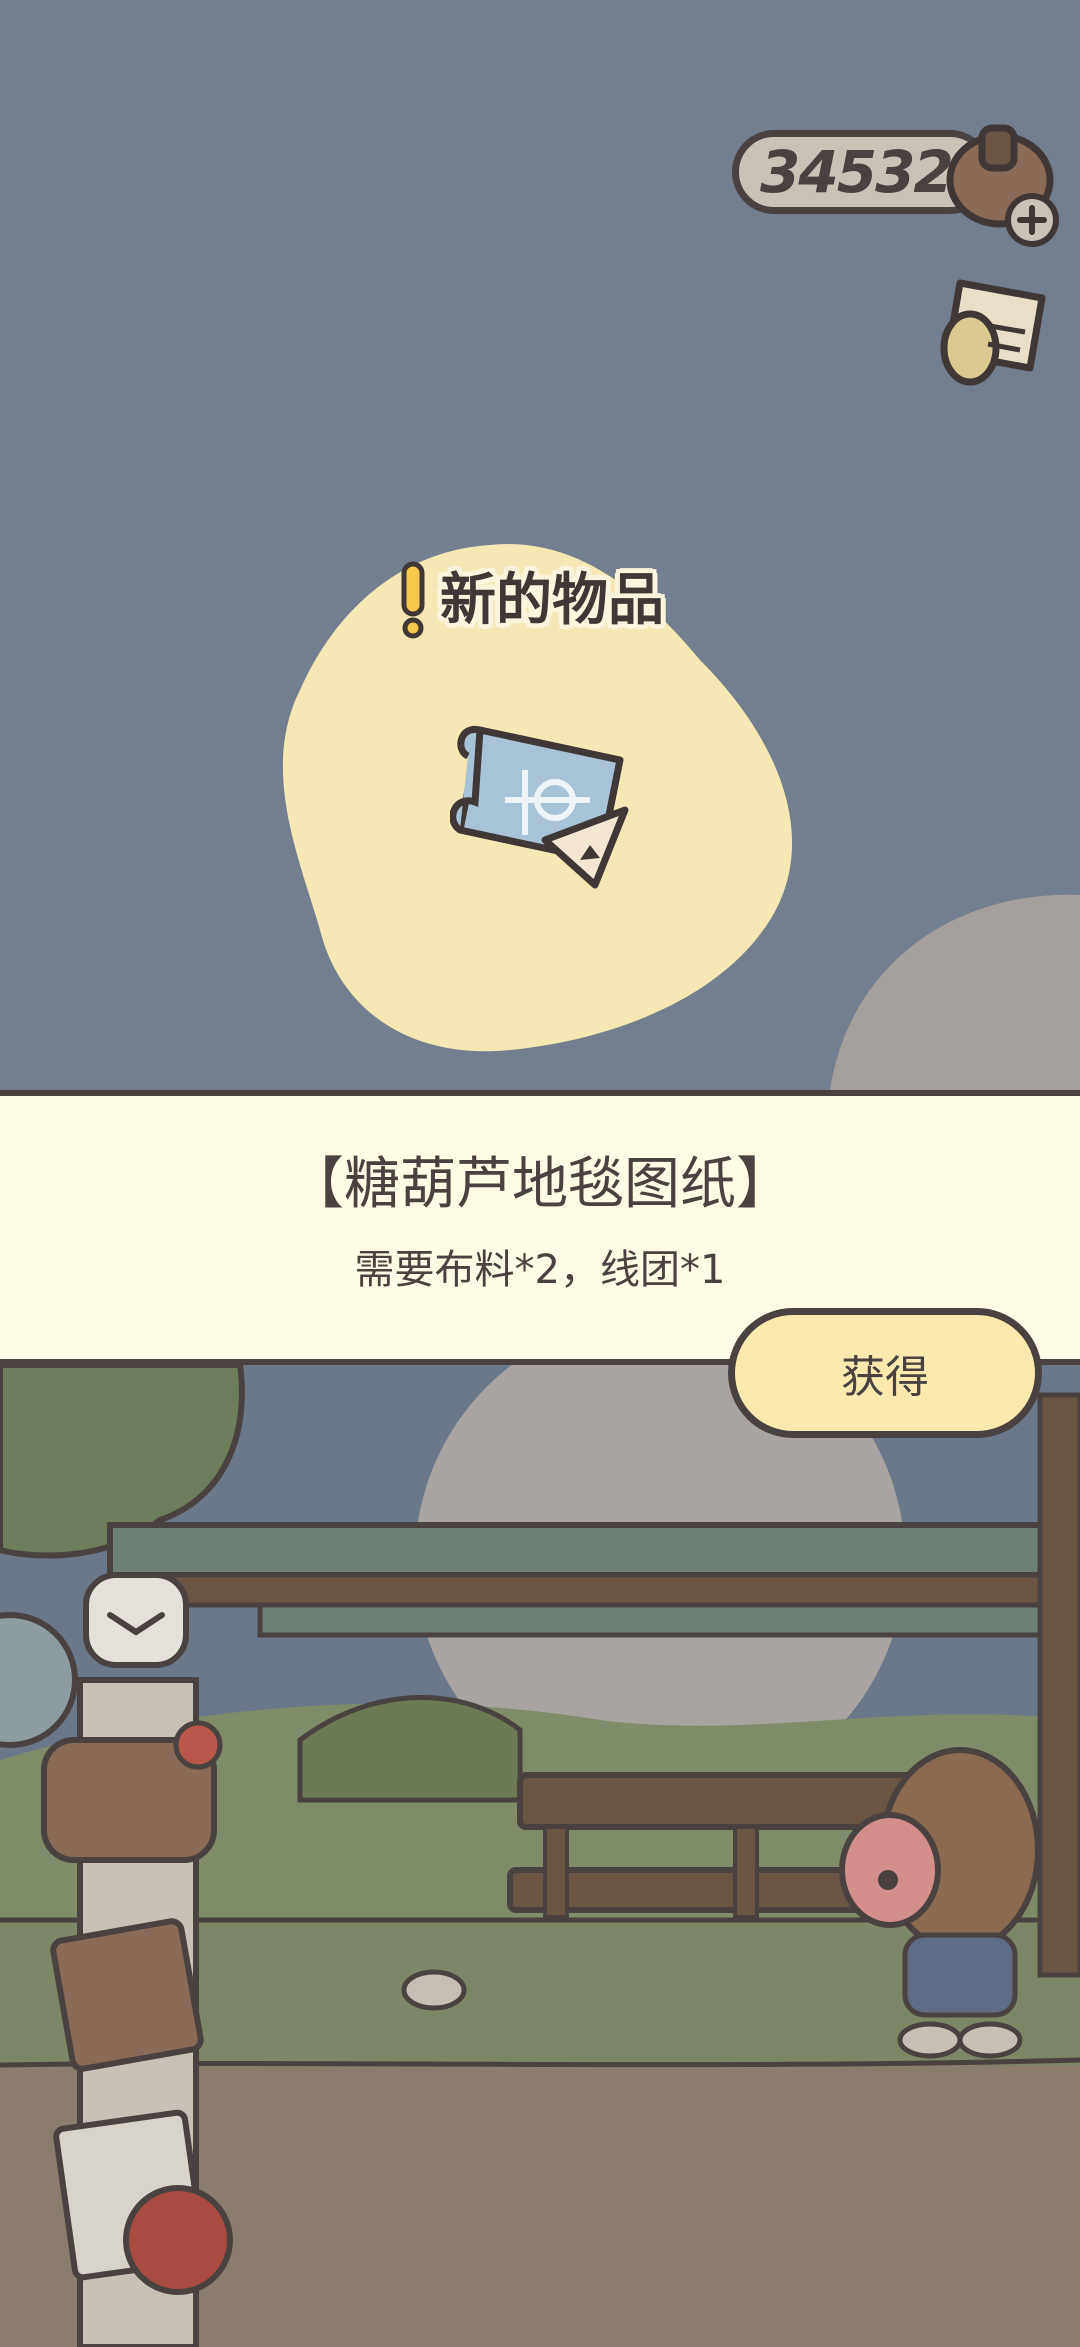  What do you see at coordinates (995, 330) in the screenshot?
I see `scroll-note-icon` at bounding box center [995, 330].